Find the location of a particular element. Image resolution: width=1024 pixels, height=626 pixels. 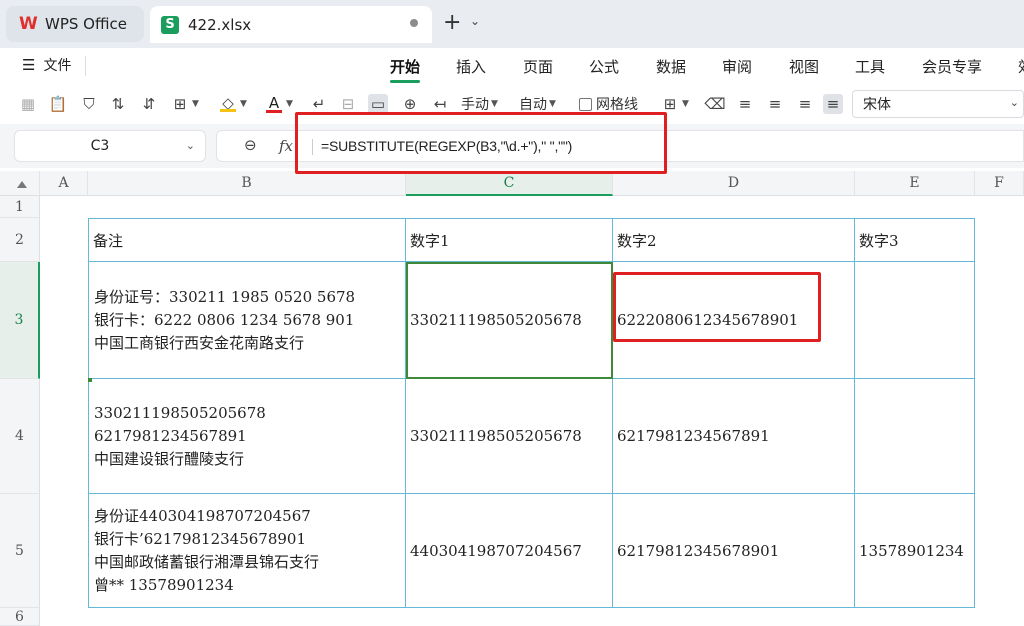

gridlines-toggle: 网格线 is located at coordinates (608, 104).